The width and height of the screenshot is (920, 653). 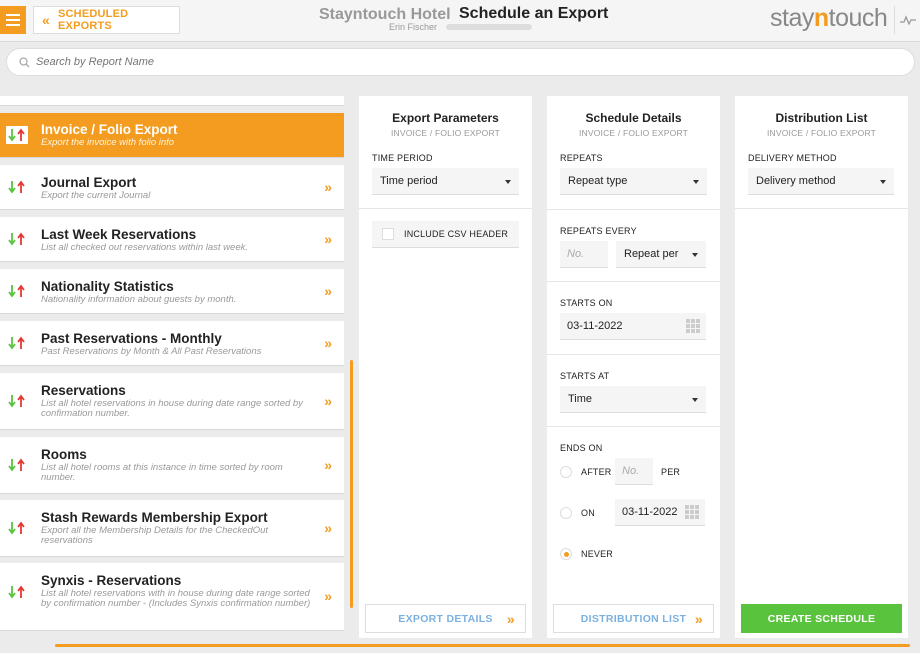 I want to click on page-title: Schedule an Export, so click(x=534, y=13).